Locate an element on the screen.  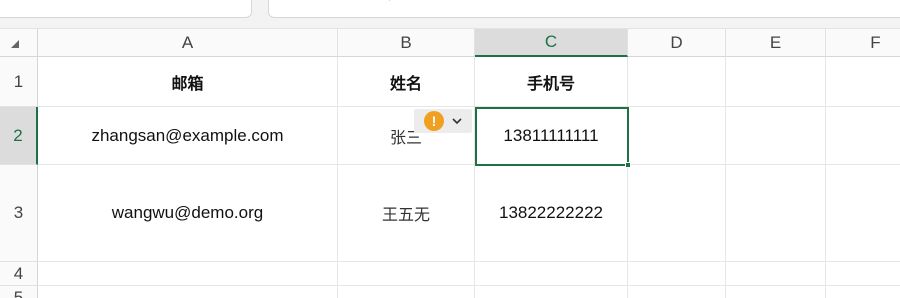
cell-d3 is located at coordinates (677, 213).